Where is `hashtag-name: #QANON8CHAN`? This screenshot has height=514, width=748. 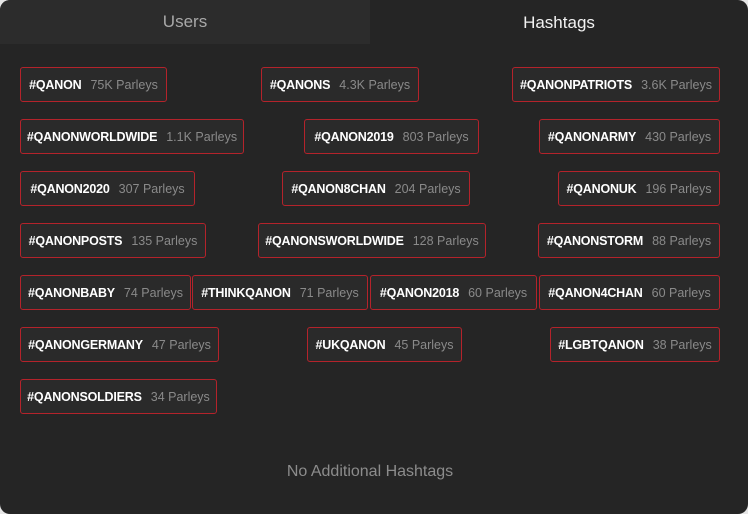
hashtag-name: #QANON8CHAN is located at coordinates (338, 188).